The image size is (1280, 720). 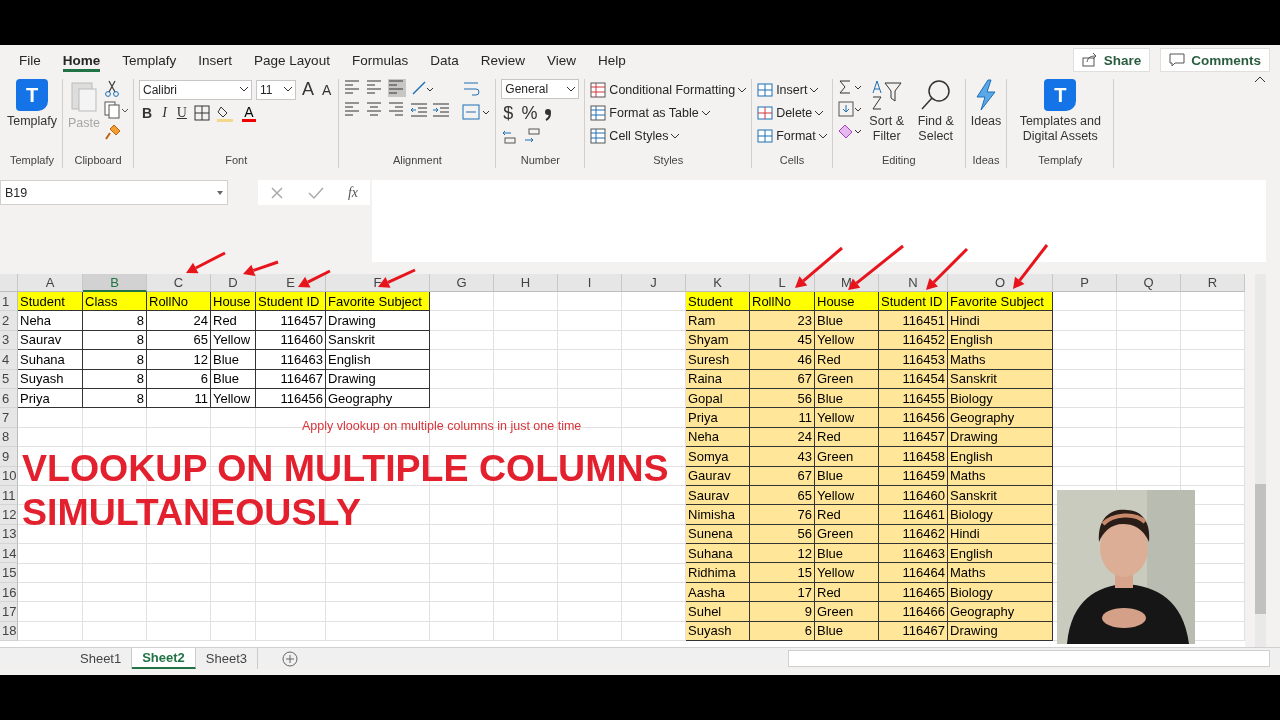 I want to click on ribbon-tab: Formulas, so click(x=380, y=60).